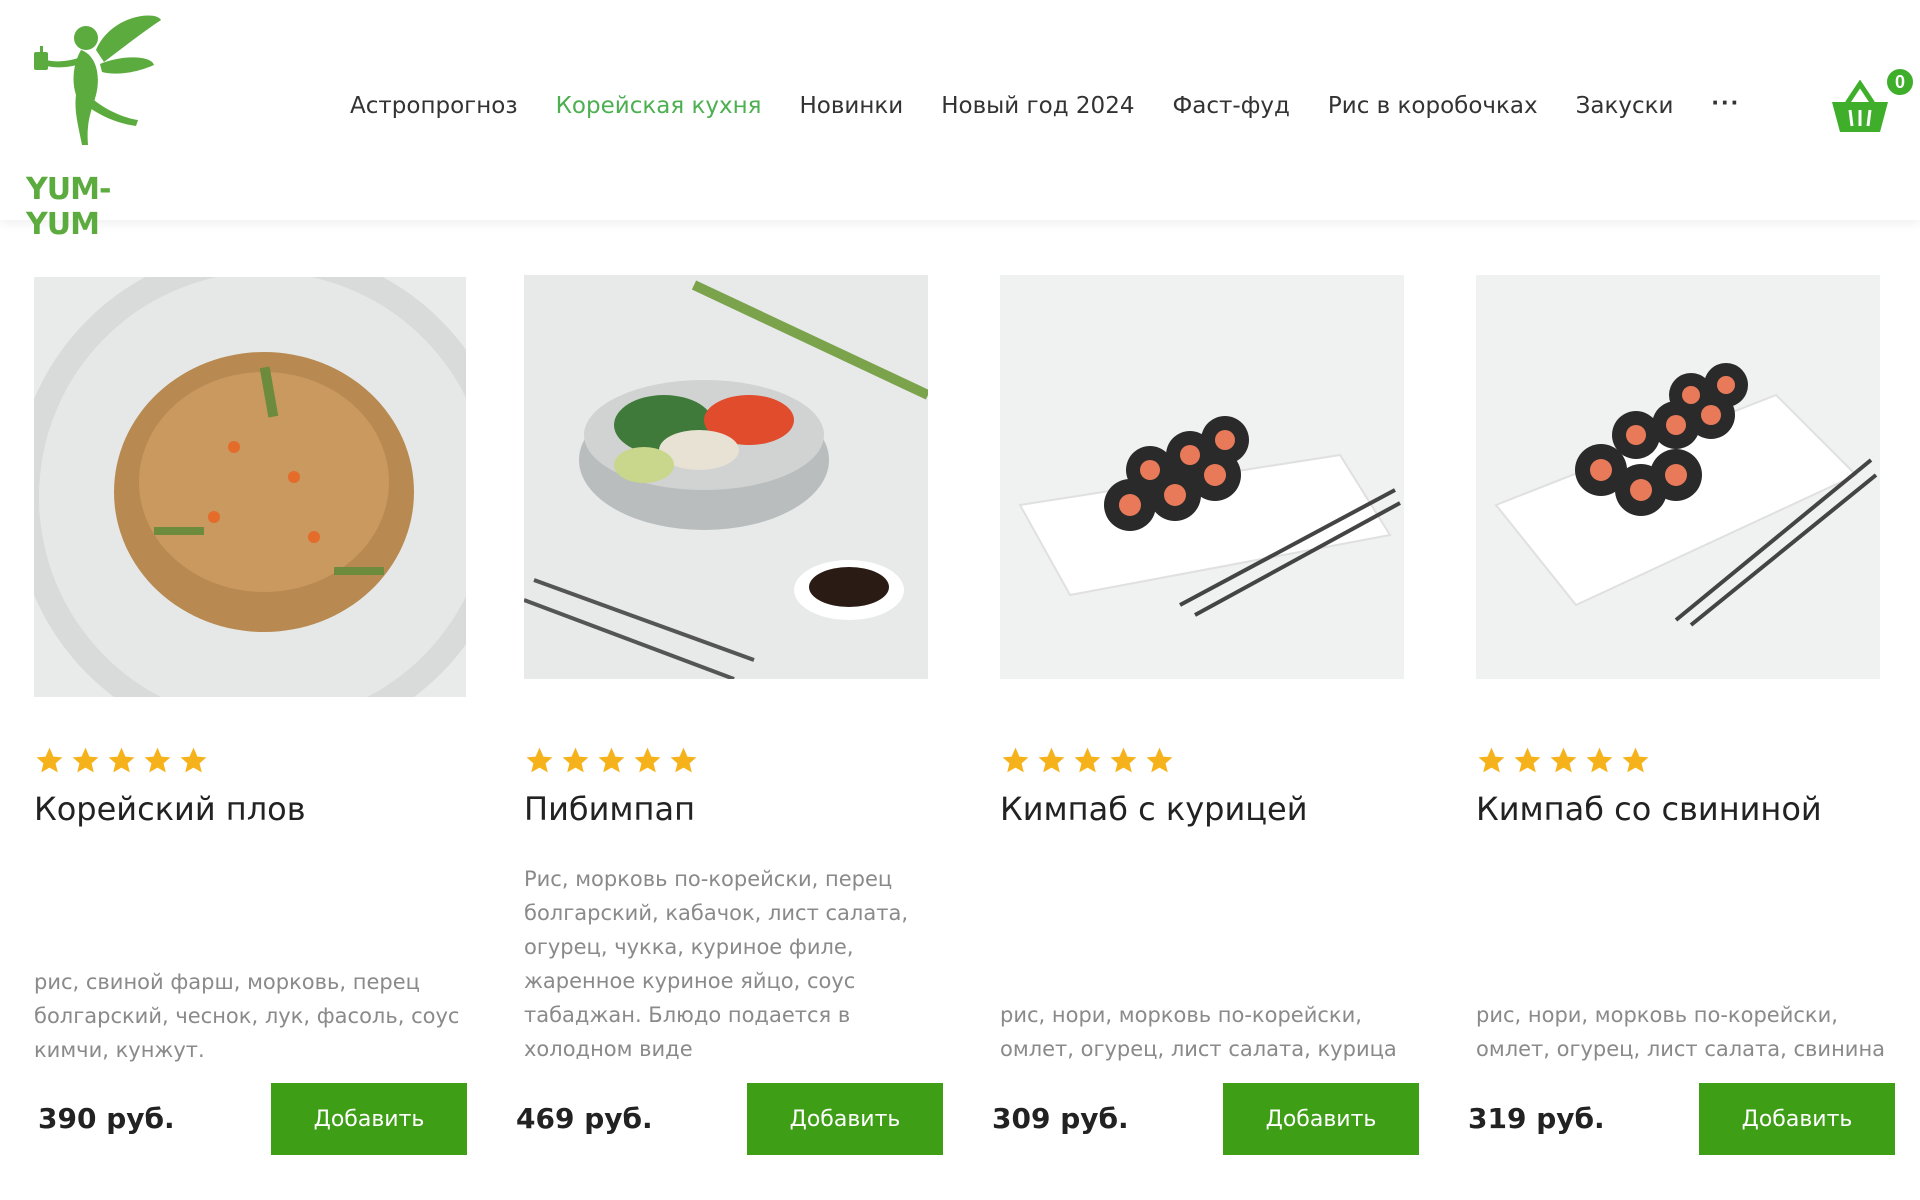 The width and height of the screenshot is (1920, 1200). I want to click on product-price: 390 руб., so click(106, 1118).